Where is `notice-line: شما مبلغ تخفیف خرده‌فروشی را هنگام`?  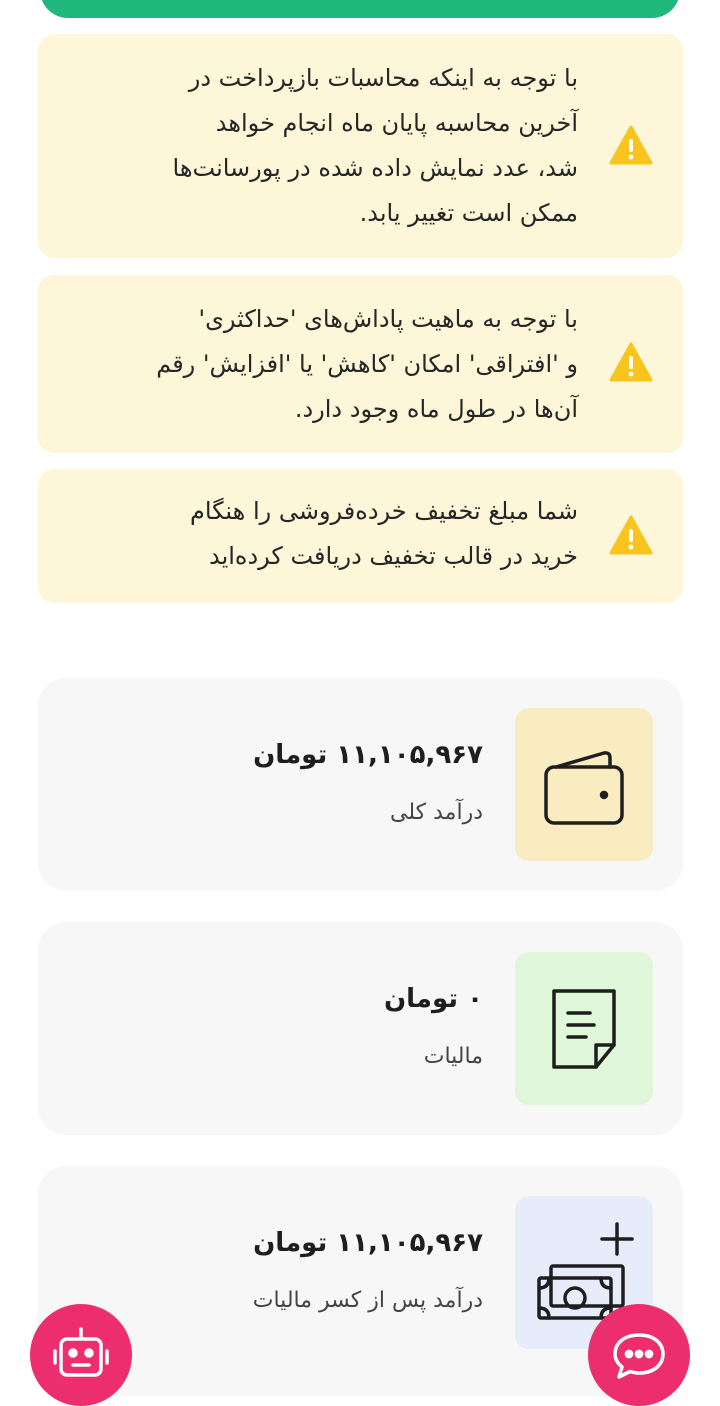
notice-line: شما مبلغ تخفیف خرده‌فروشی را هنگام is located at coordinates (384, 511).